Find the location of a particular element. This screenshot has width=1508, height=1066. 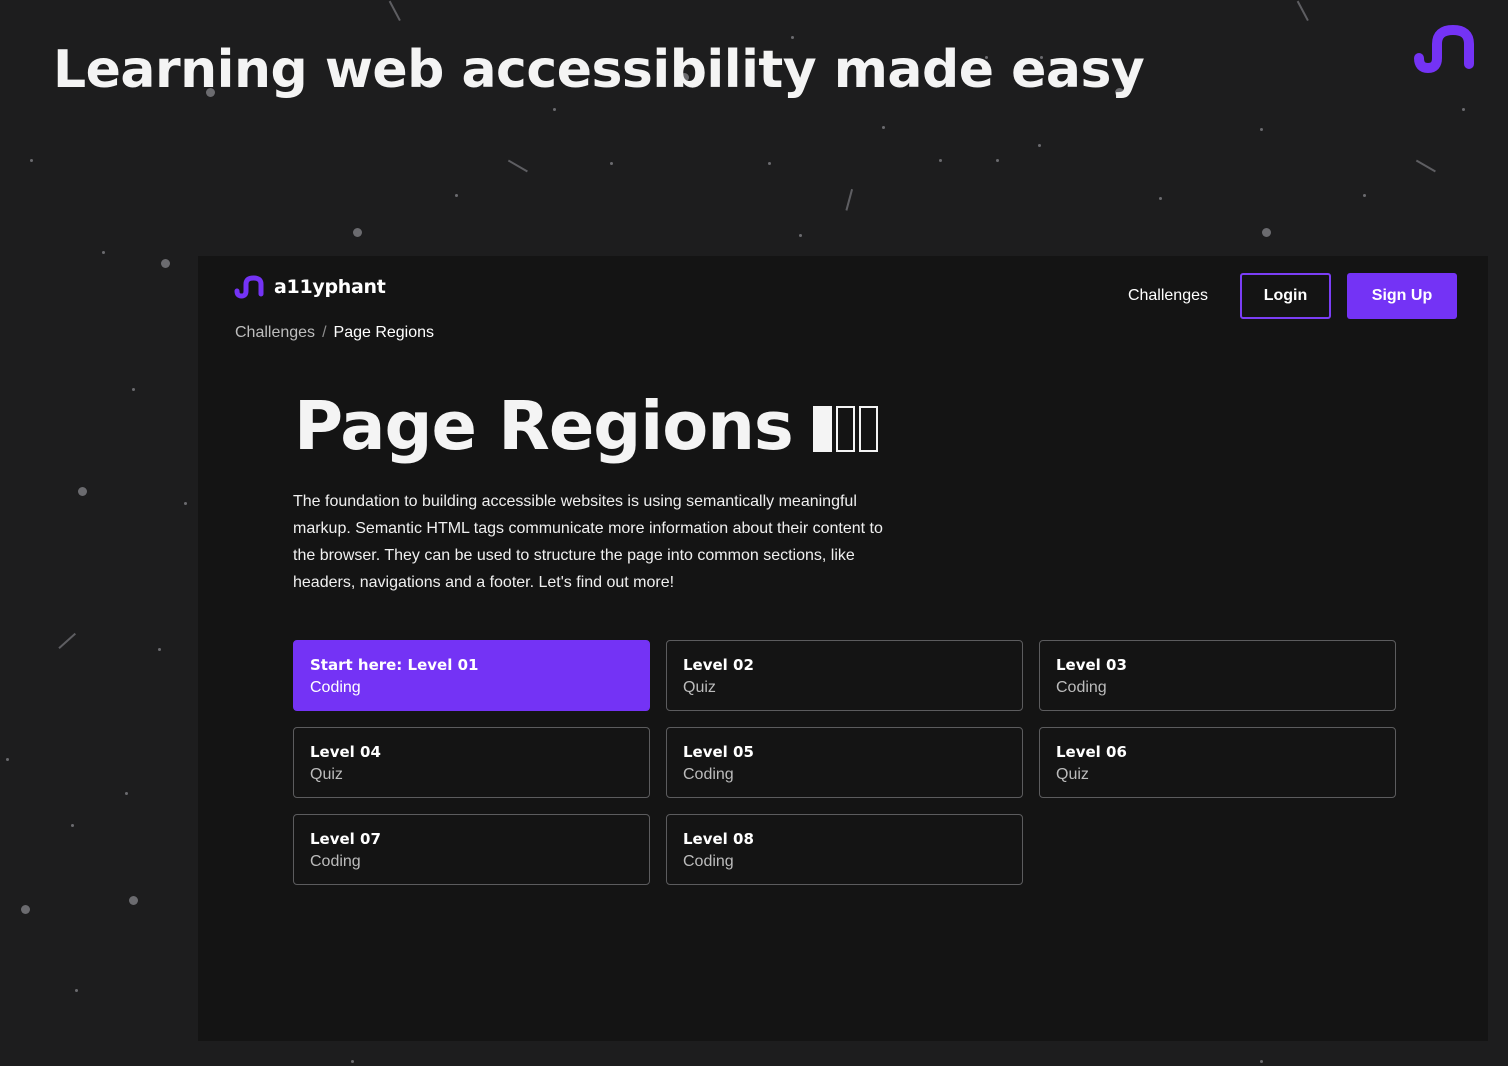

level-name: Level 03 is located at coordinates (1091, 665).